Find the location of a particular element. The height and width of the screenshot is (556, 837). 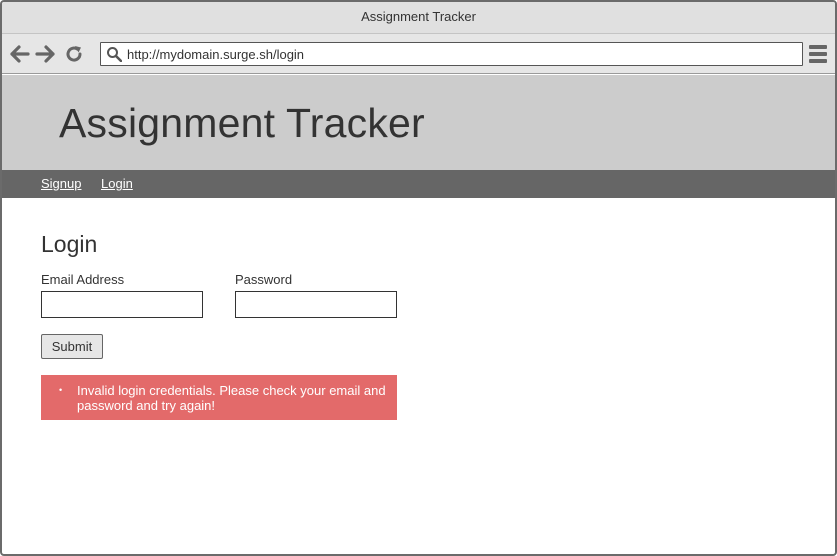

reload-button is located at coordinates (74, 54).